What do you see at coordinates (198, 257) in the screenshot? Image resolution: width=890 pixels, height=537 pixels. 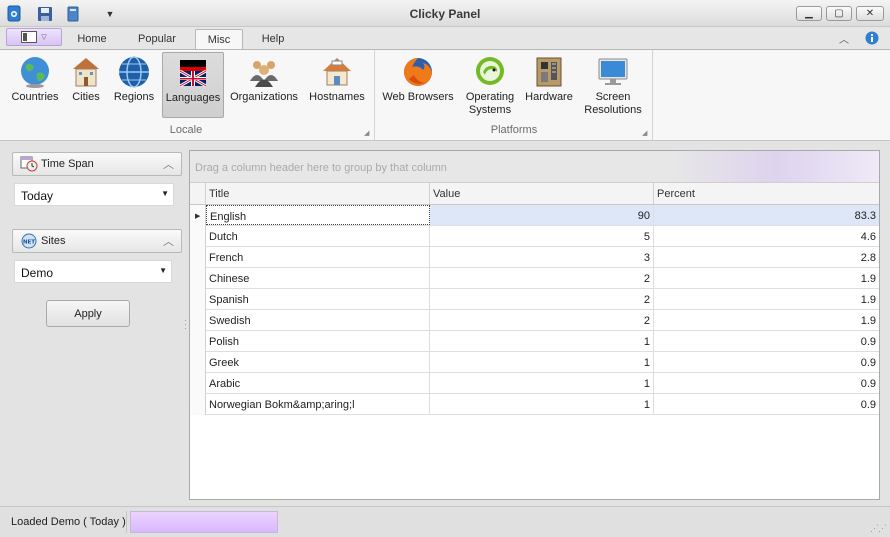 I see `row-indicator` at bounding box center [198, 257].